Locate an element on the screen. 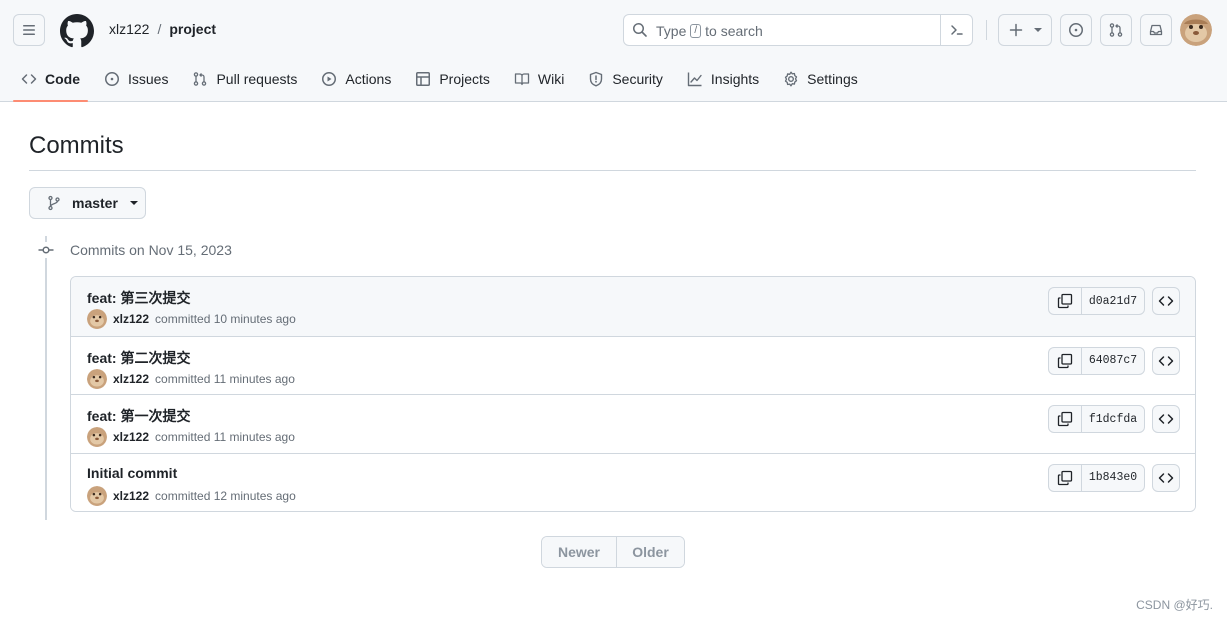 The image size is (1227, 619). commit-sha-link: 64087c7 is located at coordinates (1113, 361).